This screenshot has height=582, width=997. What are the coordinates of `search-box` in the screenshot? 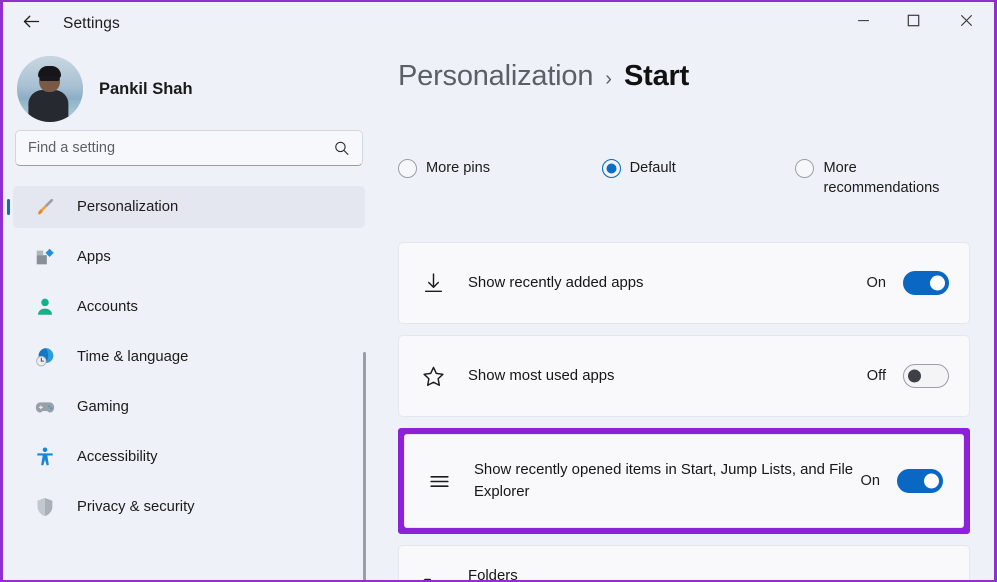 It's located at (189, 148).